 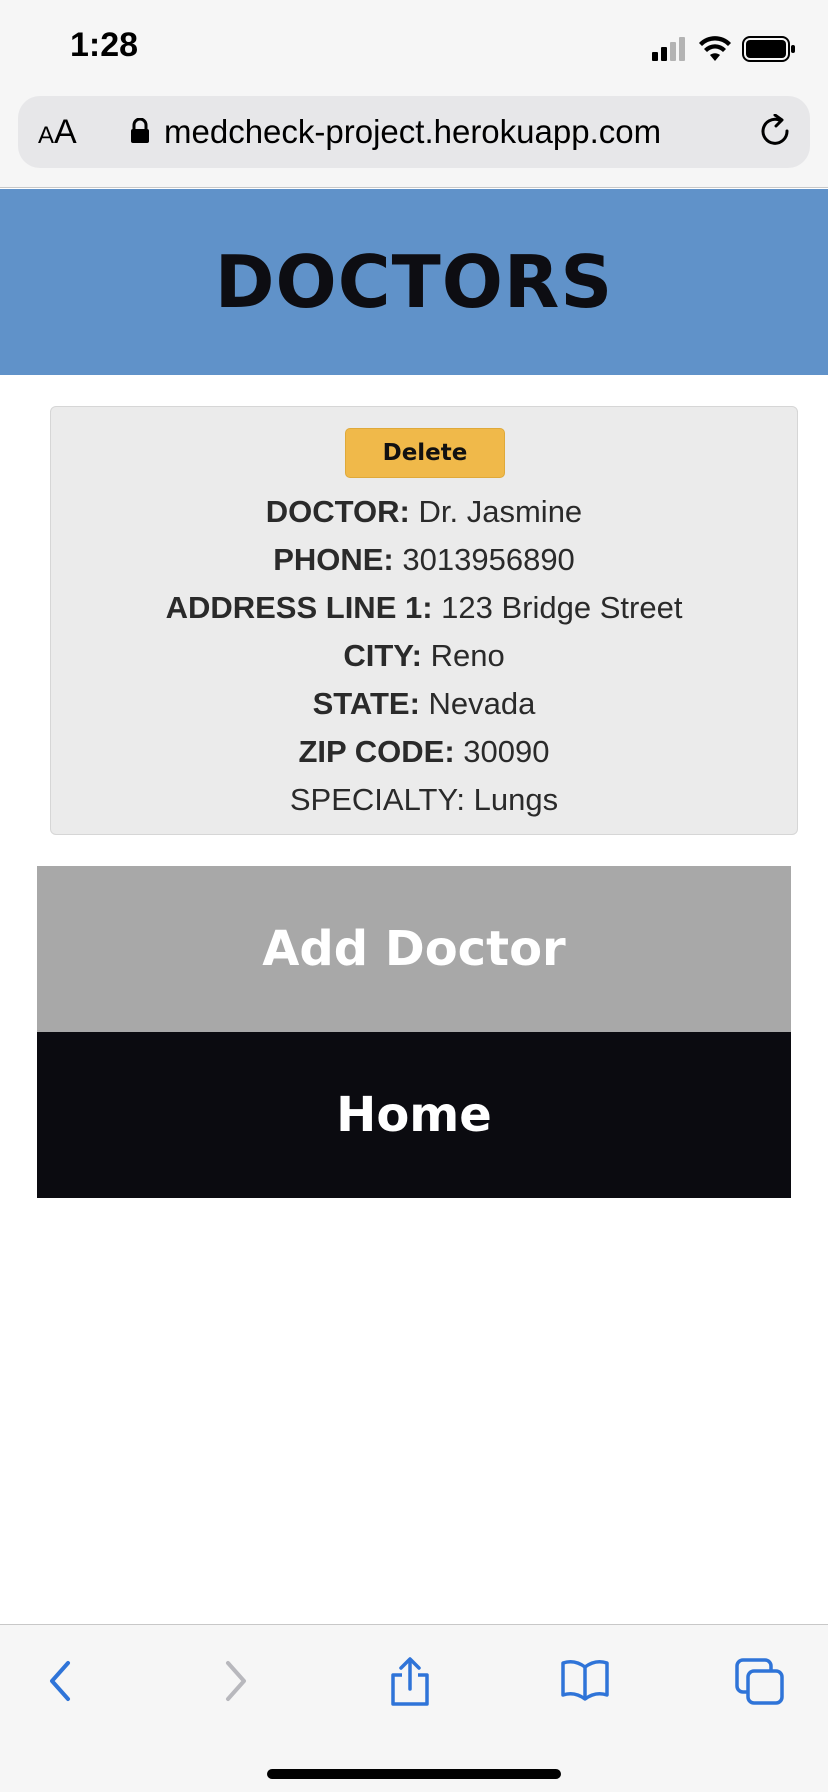 What do you see at coordinates (776, 132) in the screenshot?
I see `reload-icon` at bounding box center [776, 132].